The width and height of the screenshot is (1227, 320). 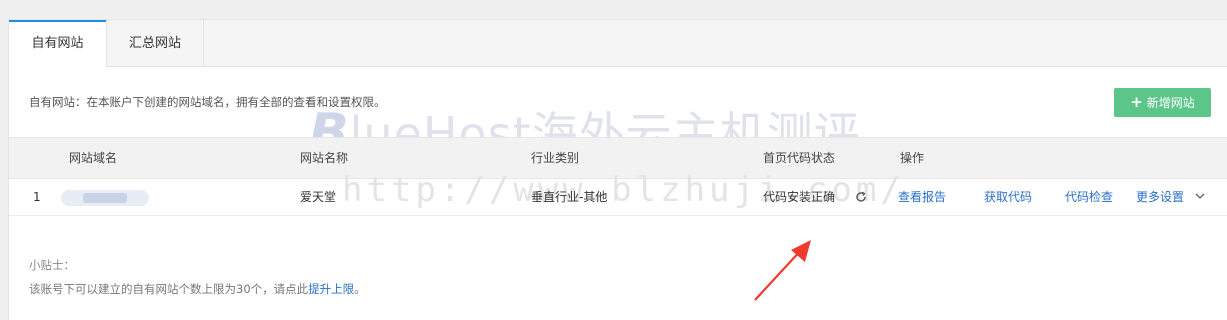 I want to click on plus-icon: +, so click(x=1136, y=102).